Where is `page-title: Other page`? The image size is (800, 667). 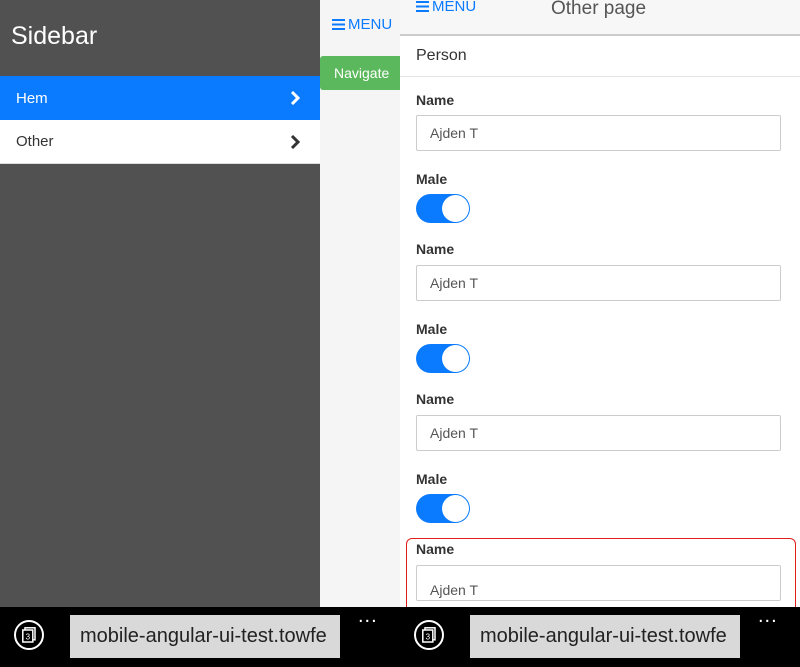 page-title: Other page is located at coordinates (599, 9).